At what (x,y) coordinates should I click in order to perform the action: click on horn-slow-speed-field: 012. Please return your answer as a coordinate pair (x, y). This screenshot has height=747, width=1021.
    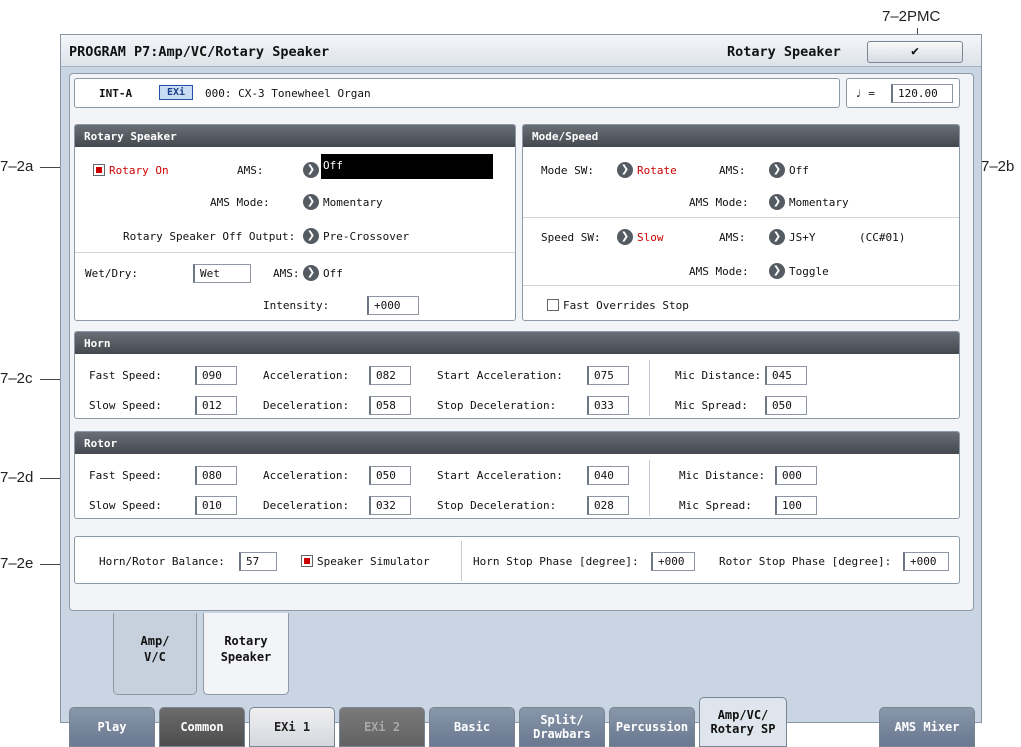
    Looking at the image, I should click on (216, 405).